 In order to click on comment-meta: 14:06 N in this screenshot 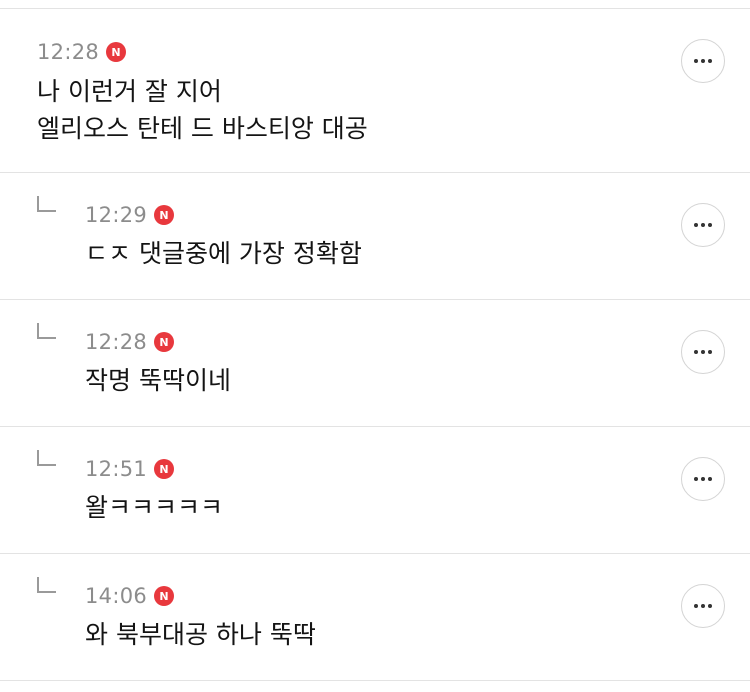, I will do `click(130, 596)`.